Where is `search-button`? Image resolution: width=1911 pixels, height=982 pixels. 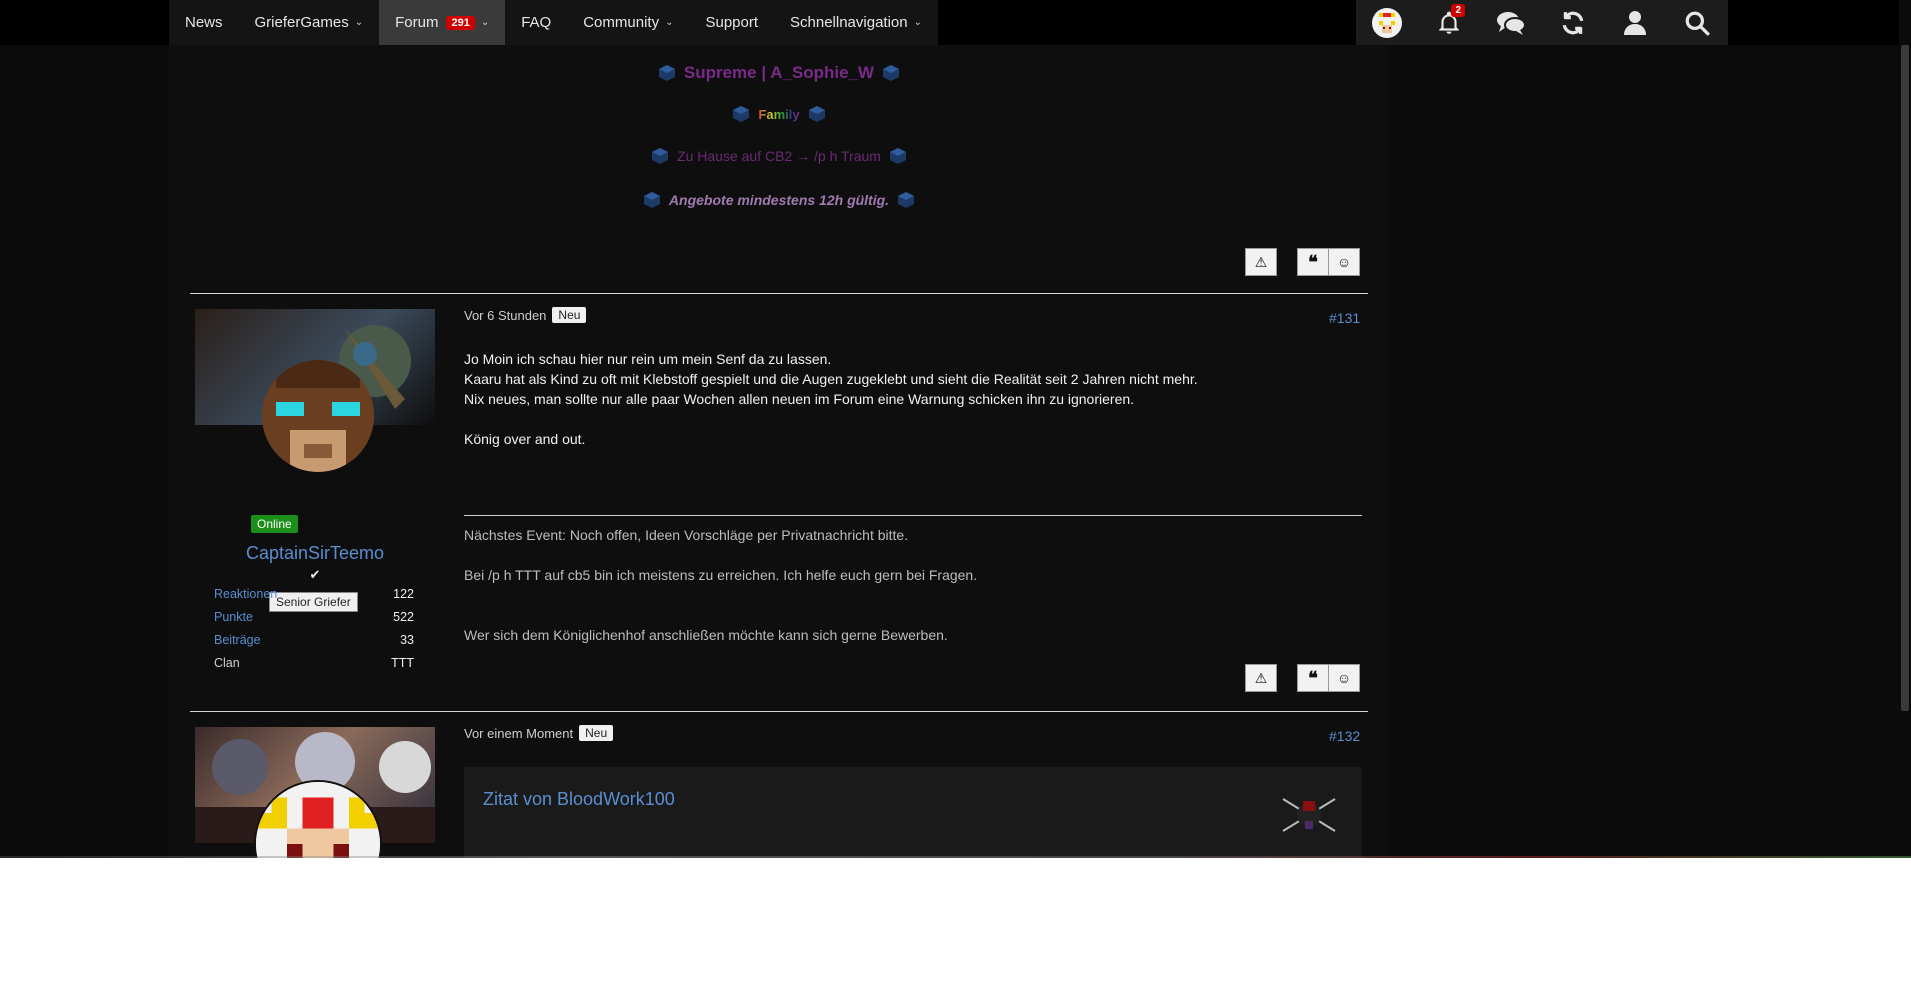 search-button is located at coordinates (1697, 23).